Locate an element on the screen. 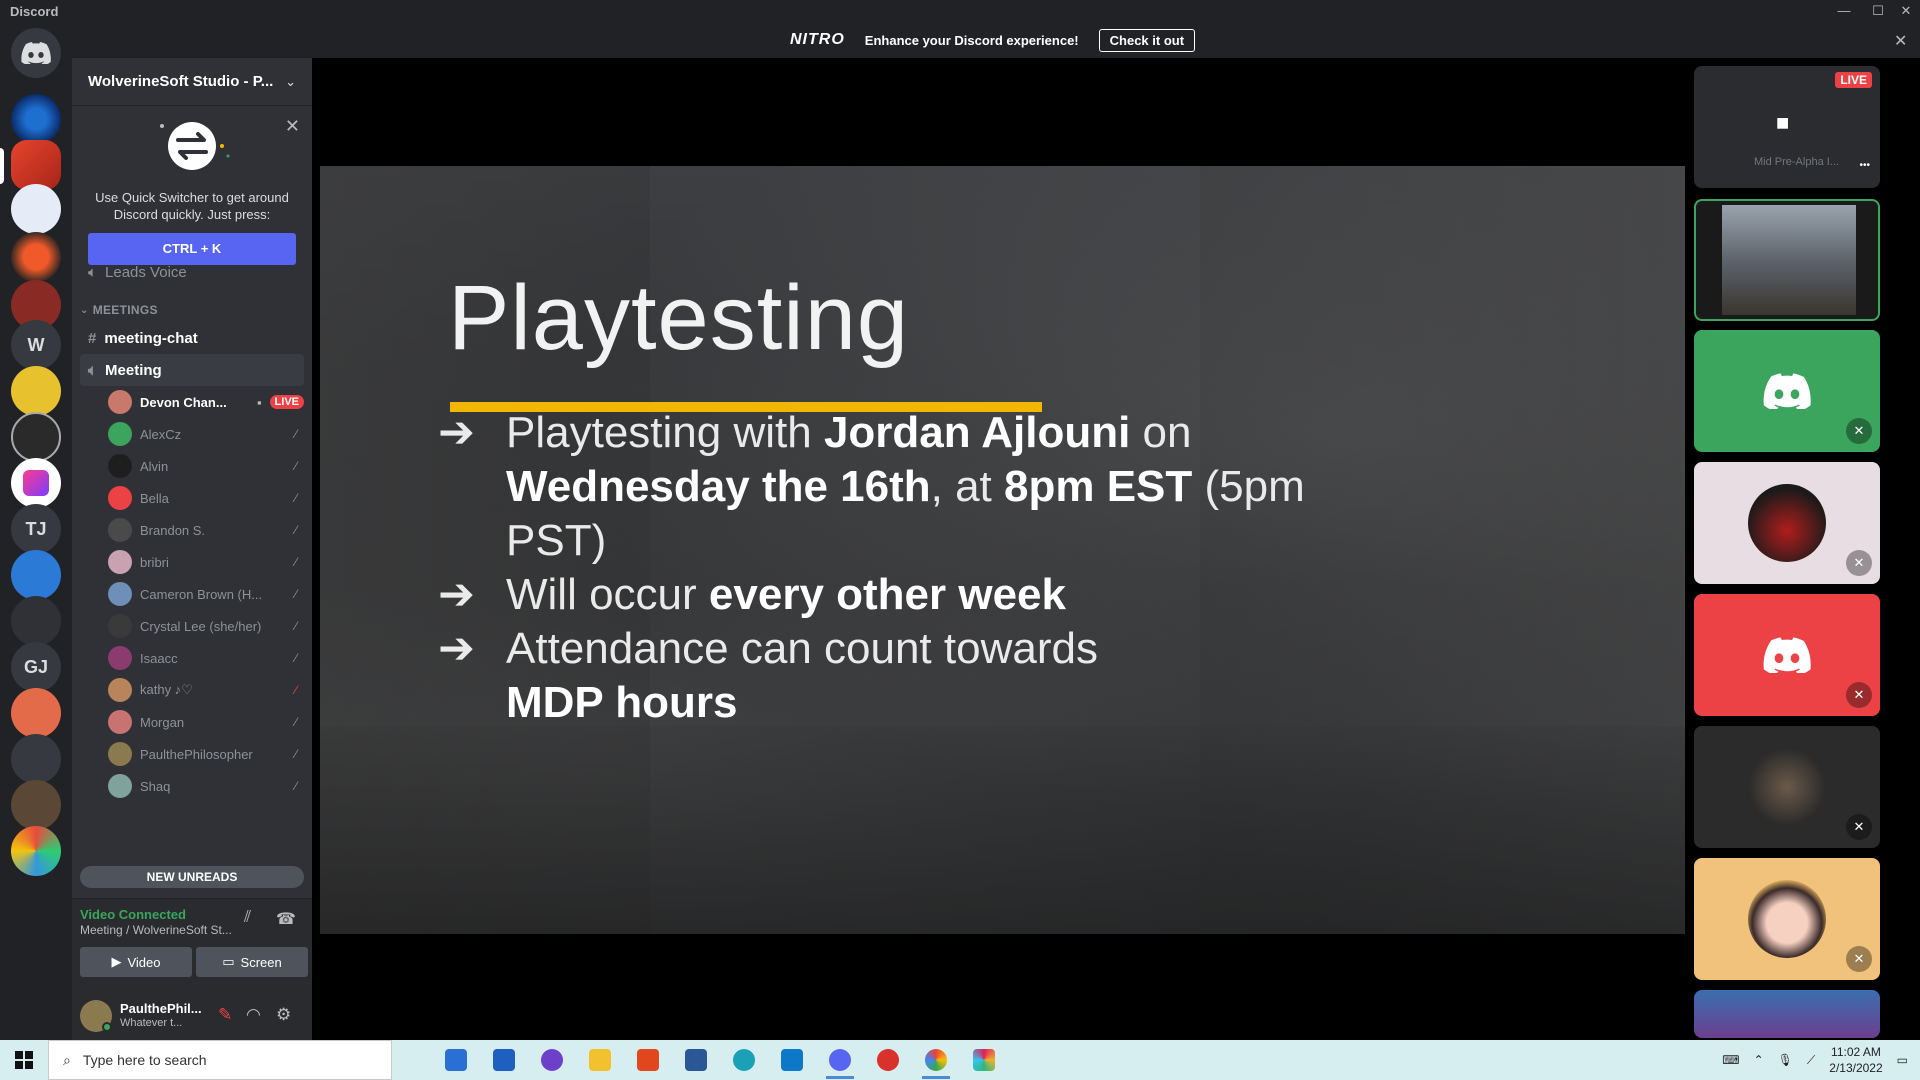  nitro-cta-button: Check it out is located at coordinates (1147, 40).